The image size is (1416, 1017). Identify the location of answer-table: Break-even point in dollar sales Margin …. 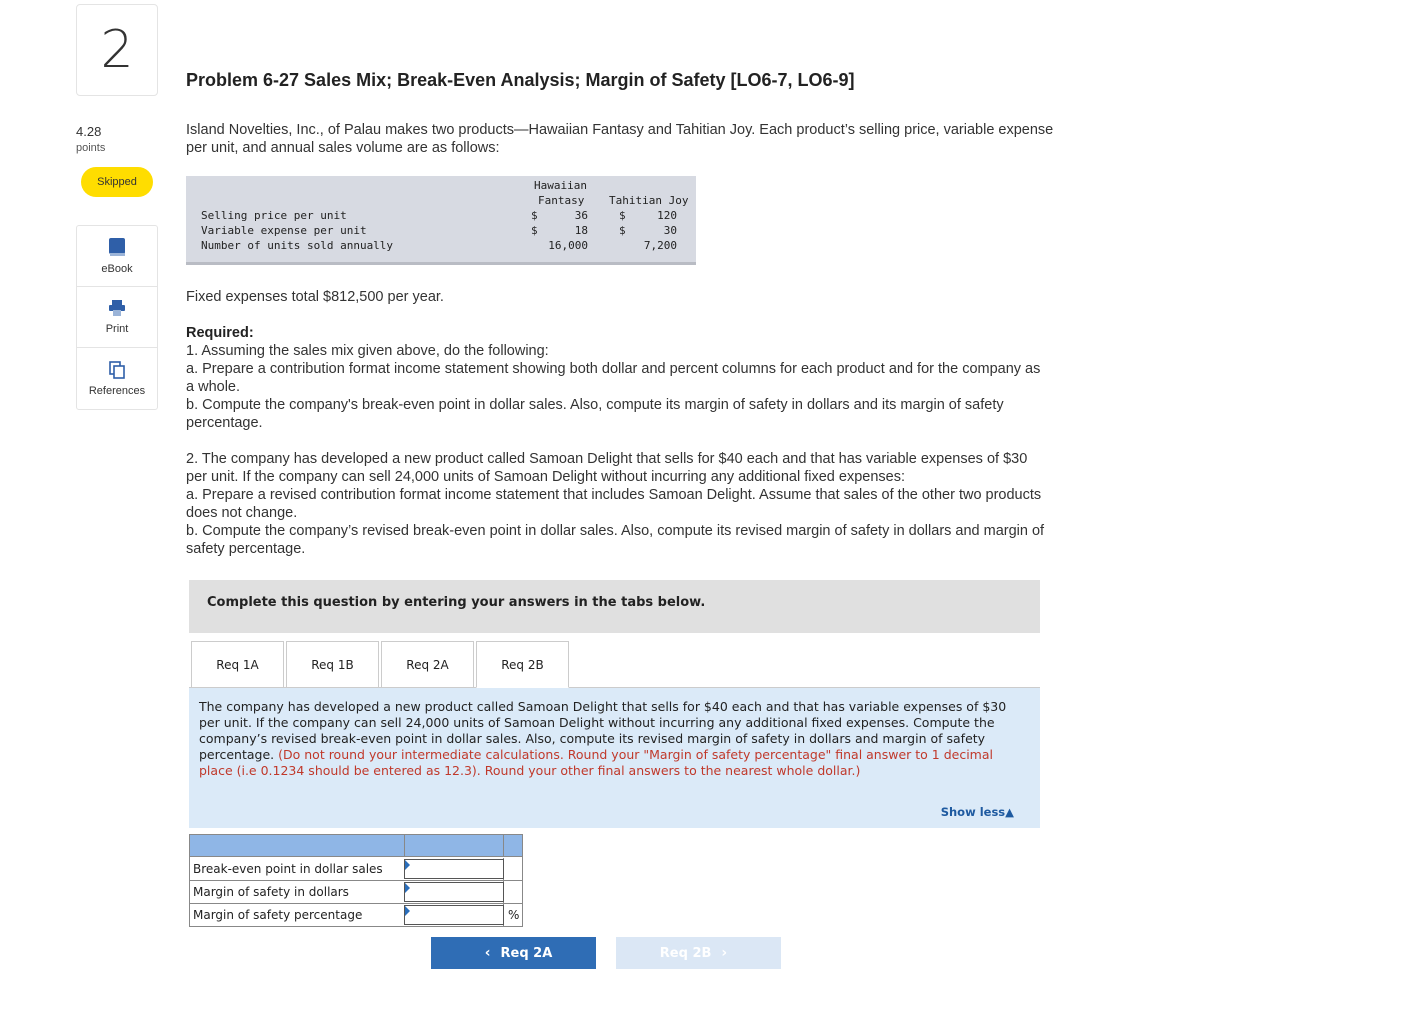
(356, 880).